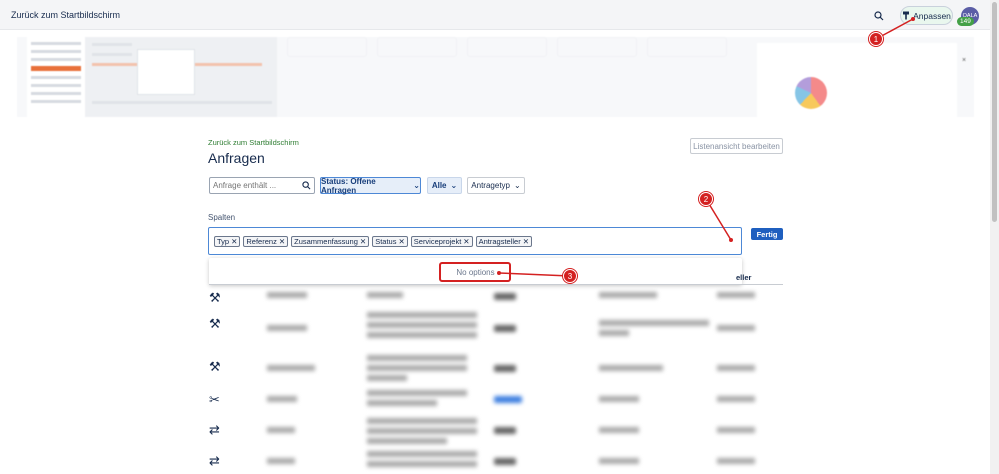 This screenshot has width=999, height=474. Describe the element at coordinates (496, 401) in the screenshot. I see `table-row: ✂` at that location.